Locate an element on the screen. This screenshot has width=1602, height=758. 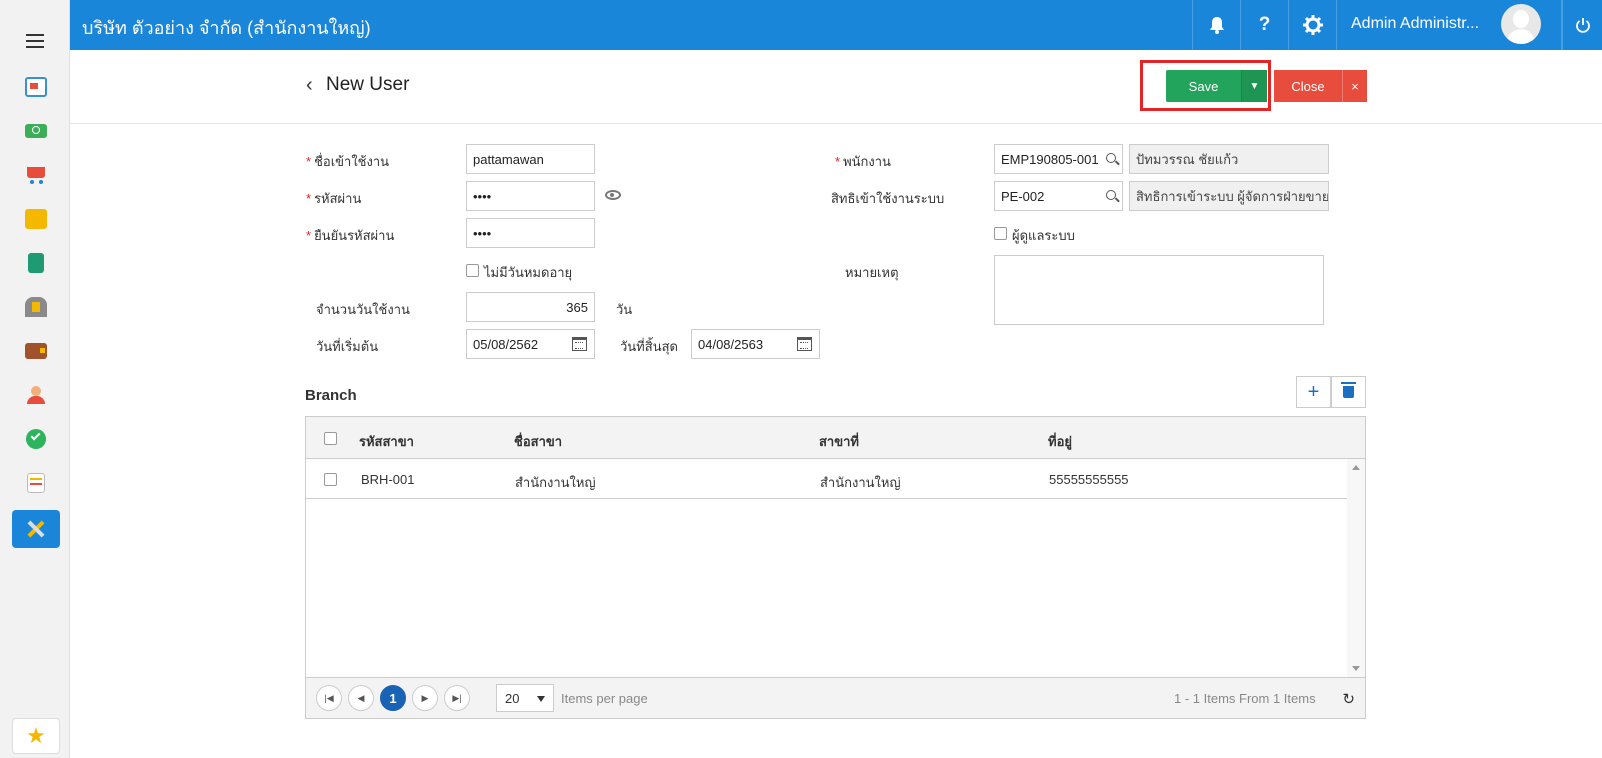
trash-icon is located at coordinates (1348, 390).